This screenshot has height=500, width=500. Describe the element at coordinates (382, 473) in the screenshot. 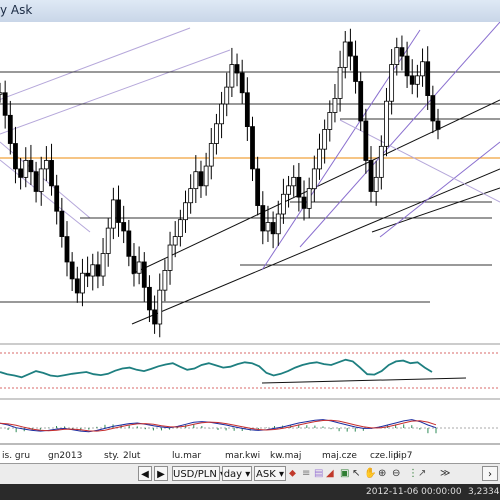

I see `zoom-in-icon: ⊕` at that location.